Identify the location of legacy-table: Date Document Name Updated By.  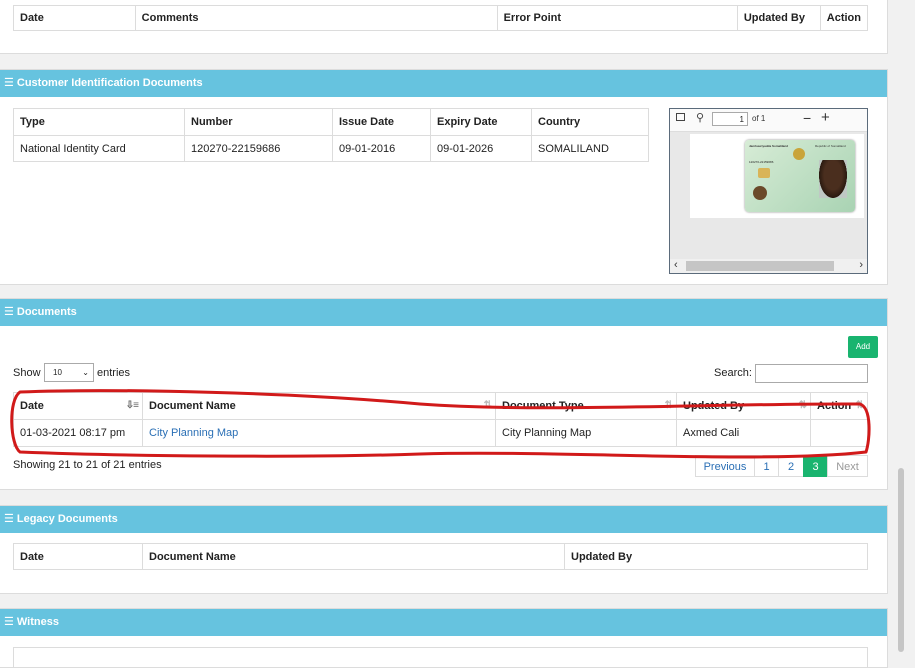
(440, 556).